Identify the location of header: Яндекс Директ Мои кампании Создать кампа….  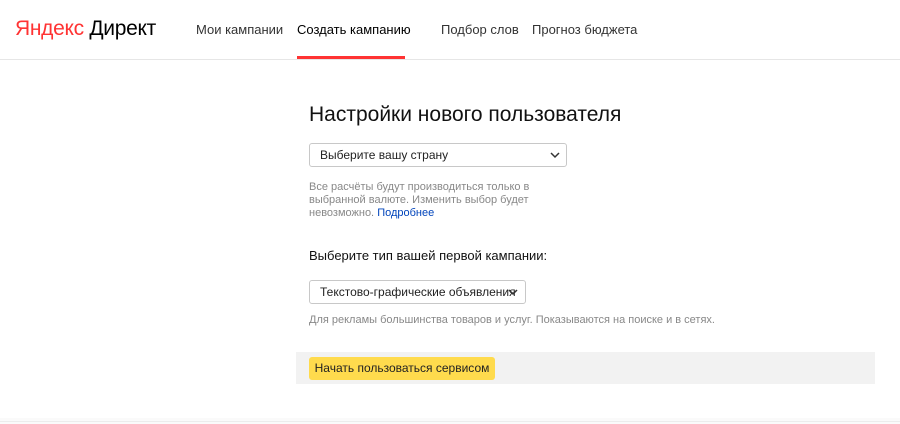
(450, 30).